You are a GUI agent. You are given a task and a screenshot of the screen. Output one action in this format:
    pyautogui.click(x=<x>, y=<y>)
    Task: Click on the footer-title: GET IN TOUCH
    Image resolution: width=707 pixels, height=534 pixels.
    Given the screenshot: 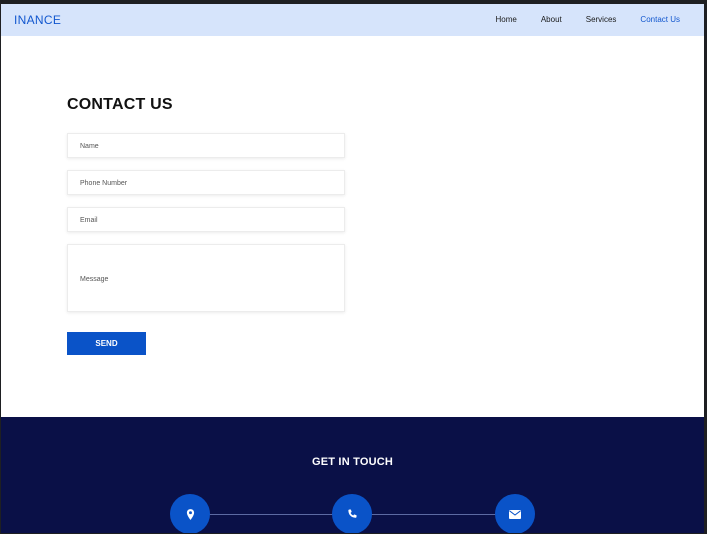 What is the action you would take?
    pyautogui.click(x=352, y=462)
    